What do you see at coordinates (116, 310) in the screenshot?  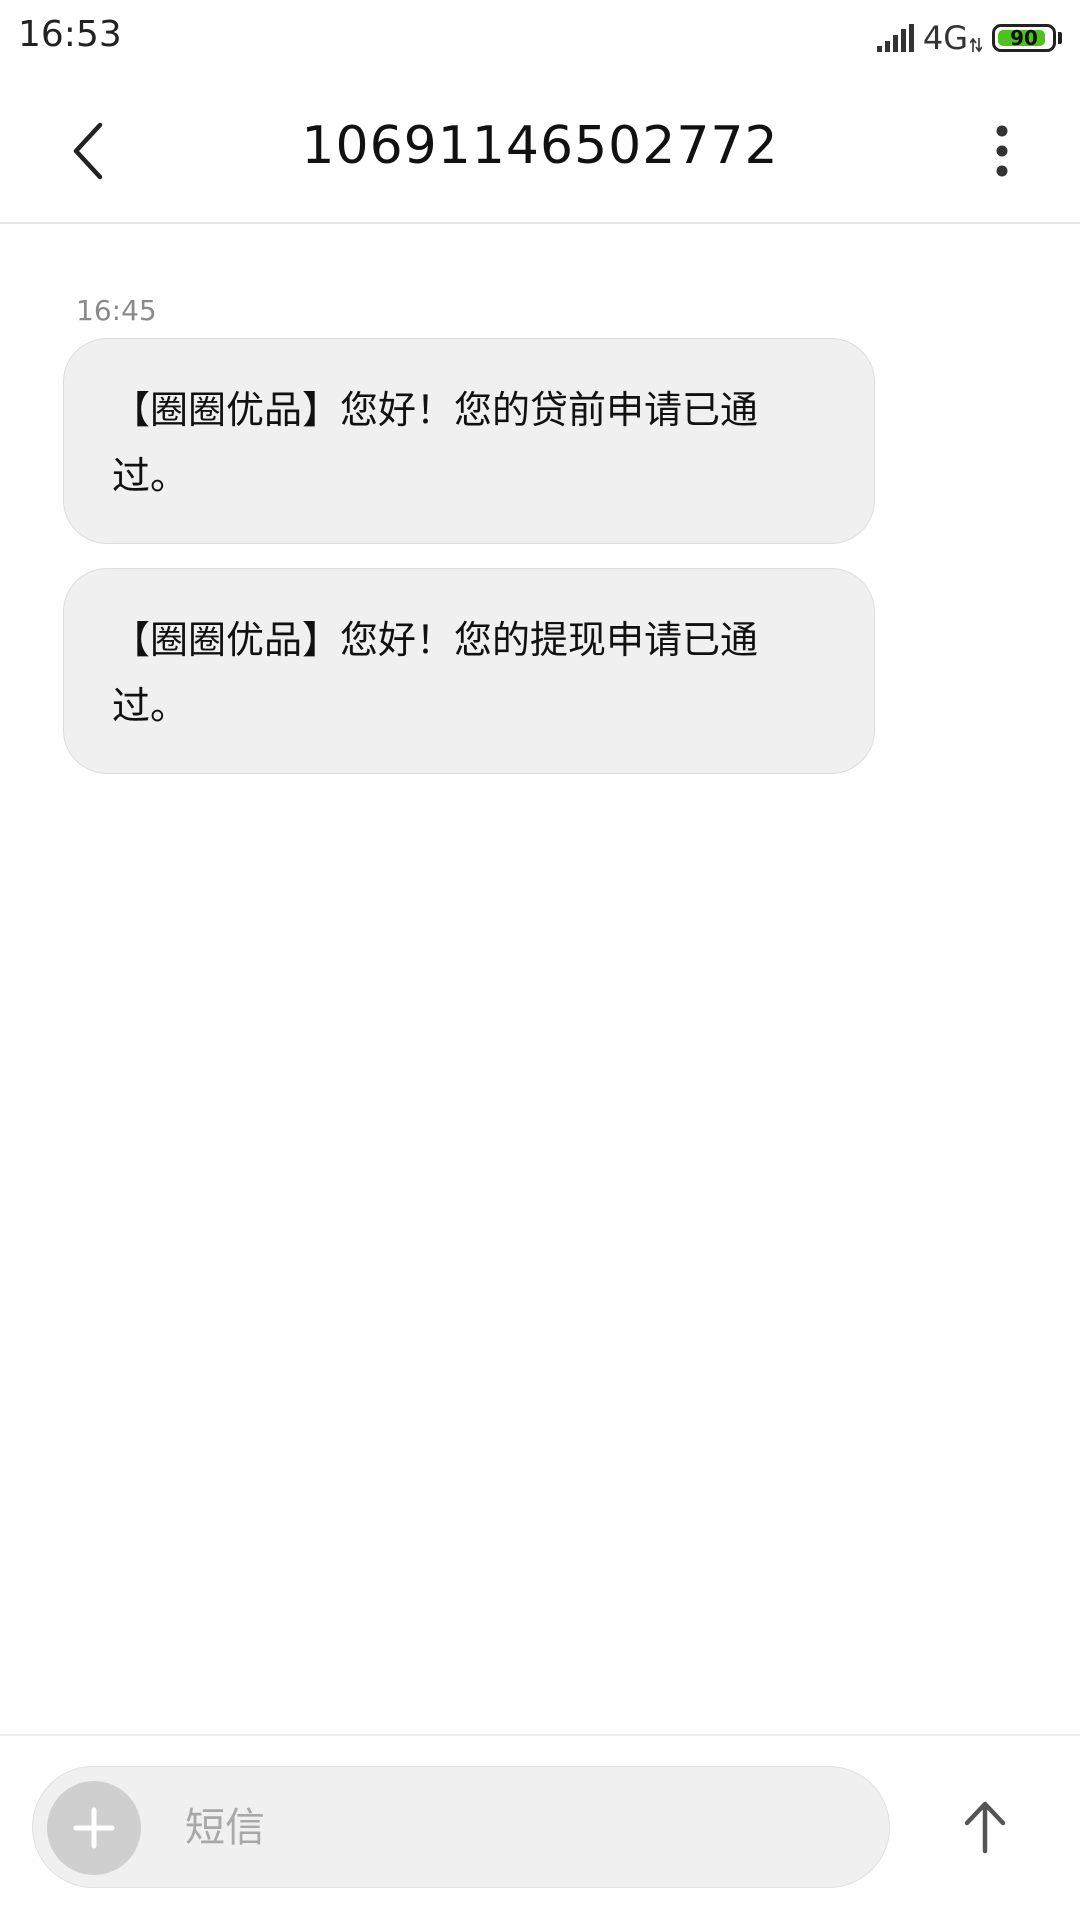 I see `message-timestamp: 16:45` at bounding box center [116, 310].